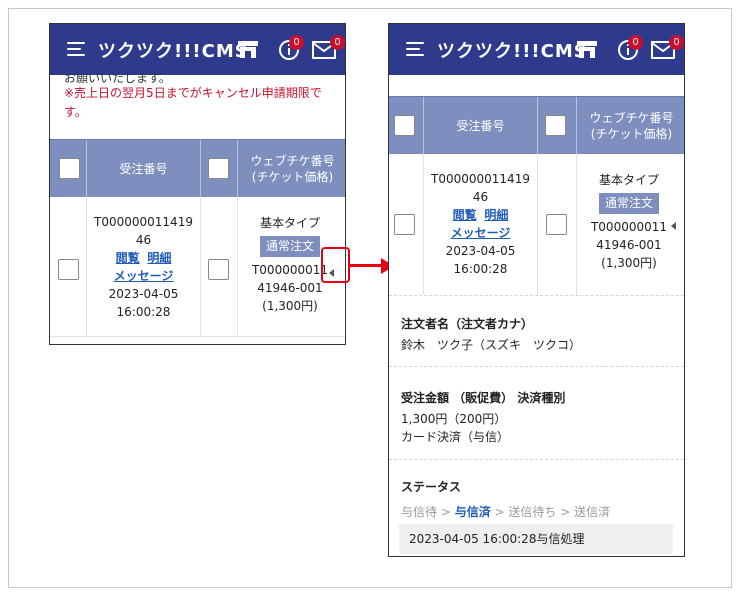 The height and width of the screenshot is (598, 741). I want to click on status-step-3: 送信待ち, so click(532, 512).